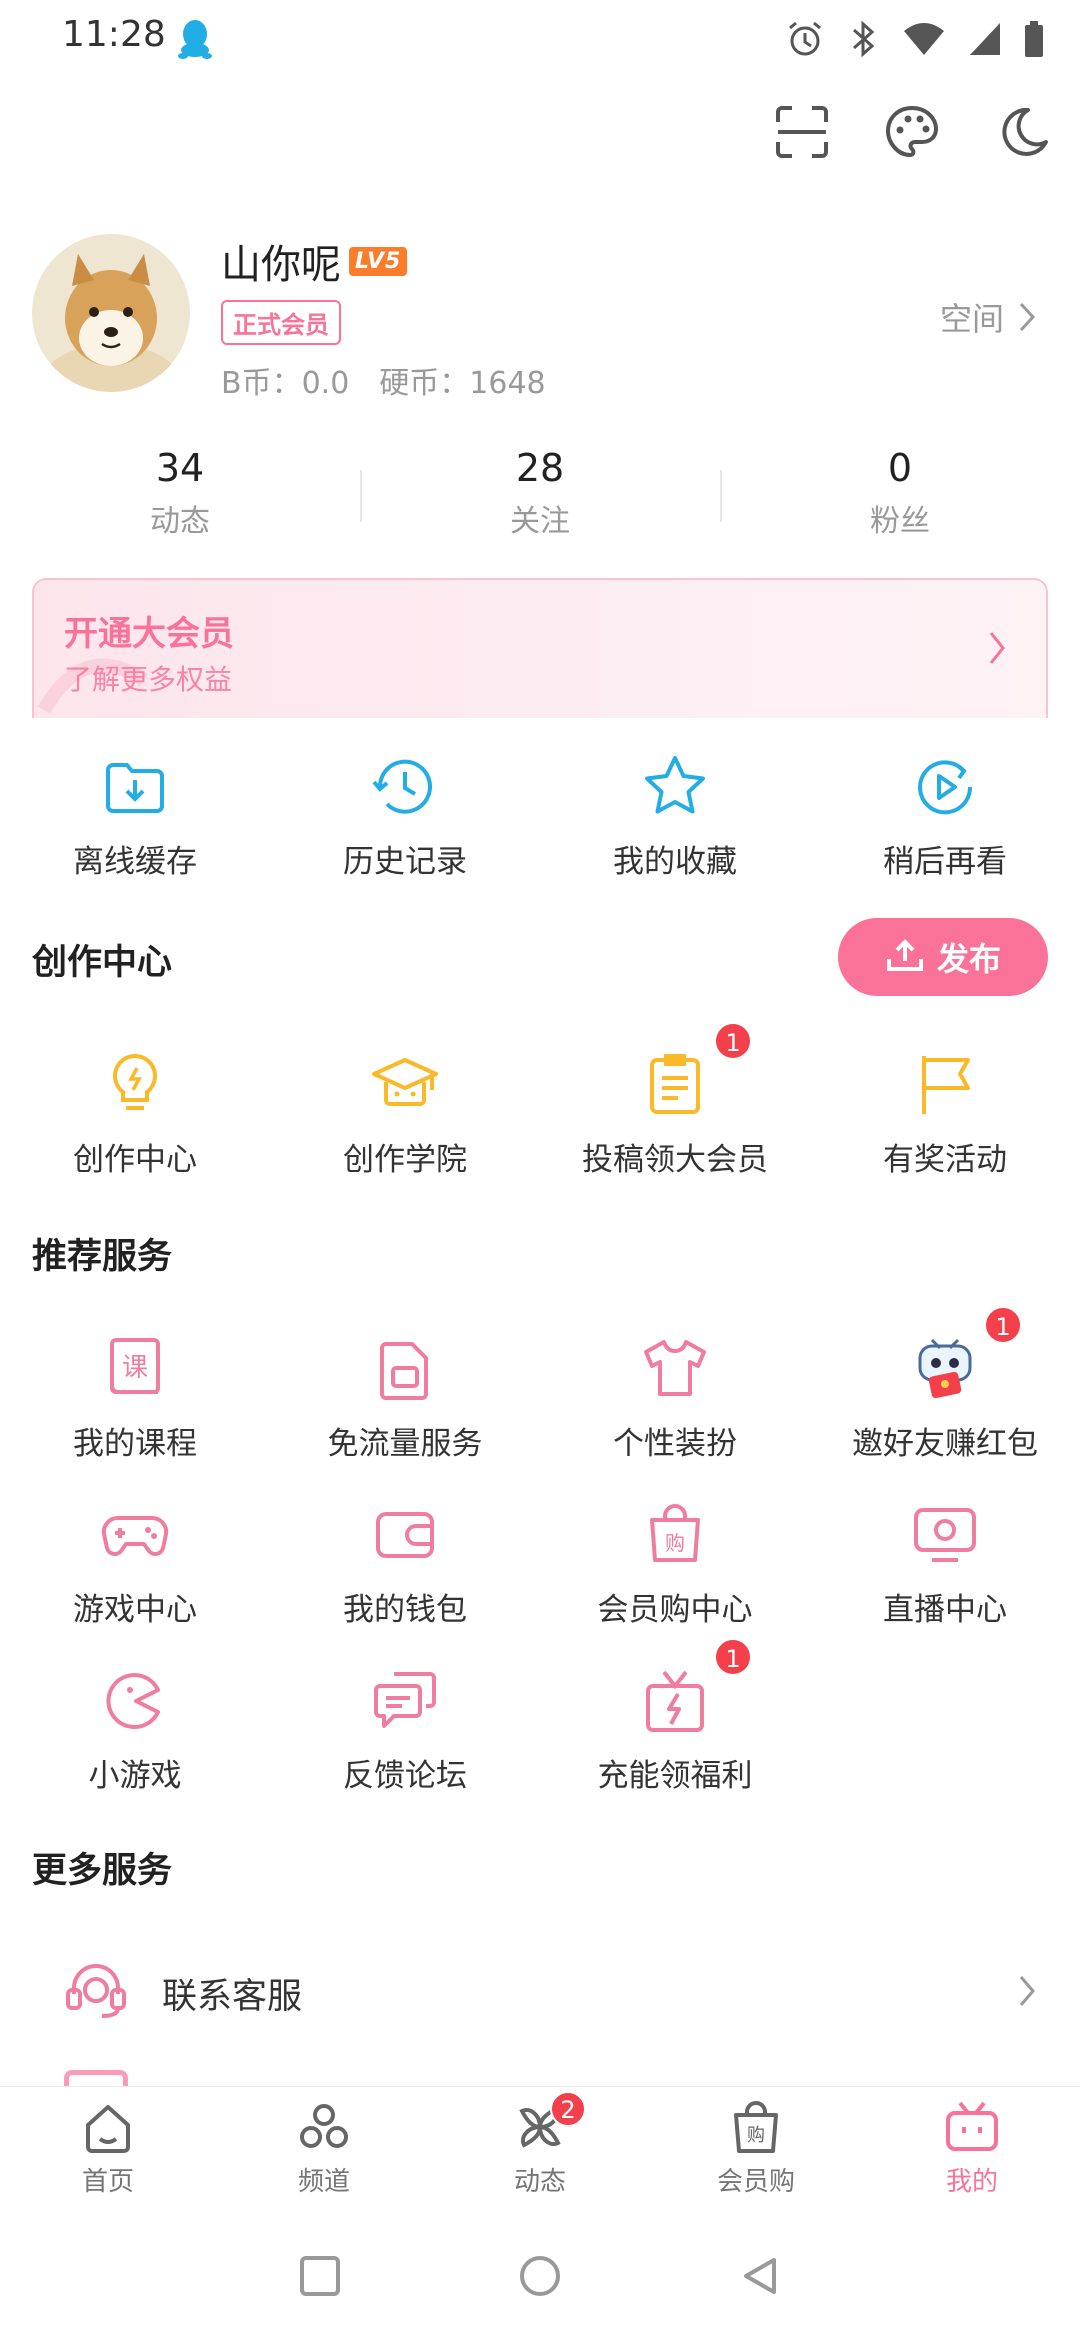 Image resolution: width=1080 pixels, height=2340 pixels. What do you see at coordinates (148, 679) in the screenshot?
I see `vip-banner-subtitle: 了解更多权益` at bounding box center [148, 679].